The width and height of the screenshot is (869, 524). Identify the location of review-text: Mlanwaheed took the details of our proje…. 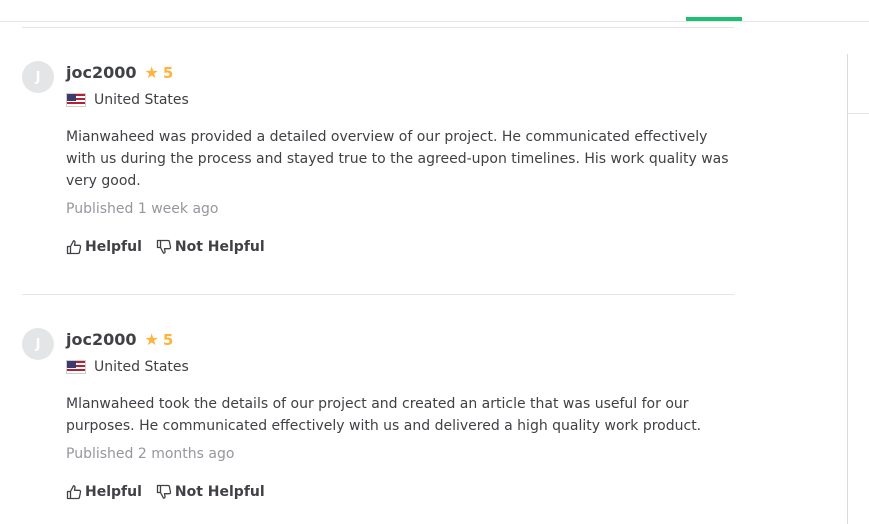
(384, 415).